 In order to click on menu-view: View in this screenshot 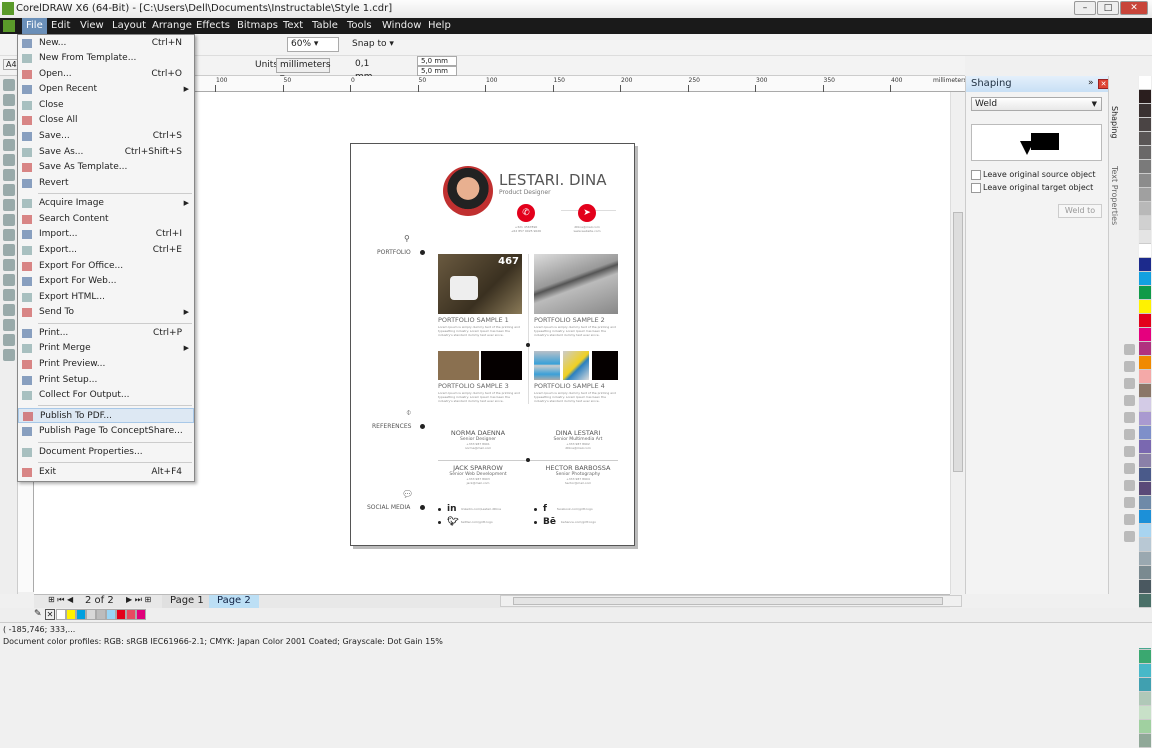, I will do `click(92, 26)`.